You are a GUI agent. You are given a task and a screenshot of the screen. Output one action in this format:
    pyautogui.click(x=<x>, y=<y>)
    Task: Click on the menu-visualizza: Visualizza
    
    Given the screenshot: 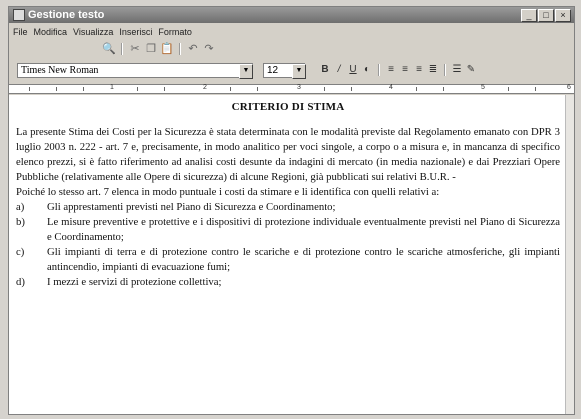 What is the action you would take?
    pyautogui.click(x=93, y=32)
    